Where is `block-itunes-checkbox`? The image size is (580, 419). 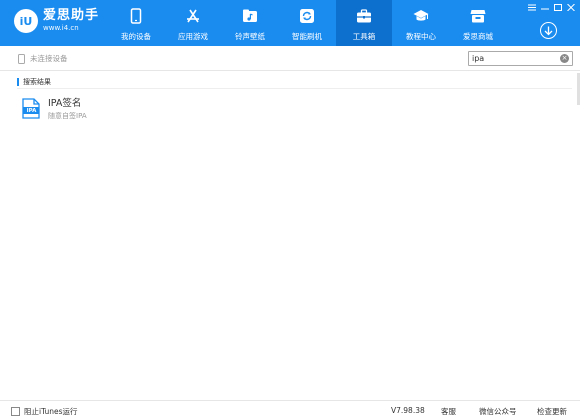
block-itunes-checkbox is located at coordinates (15, 411).